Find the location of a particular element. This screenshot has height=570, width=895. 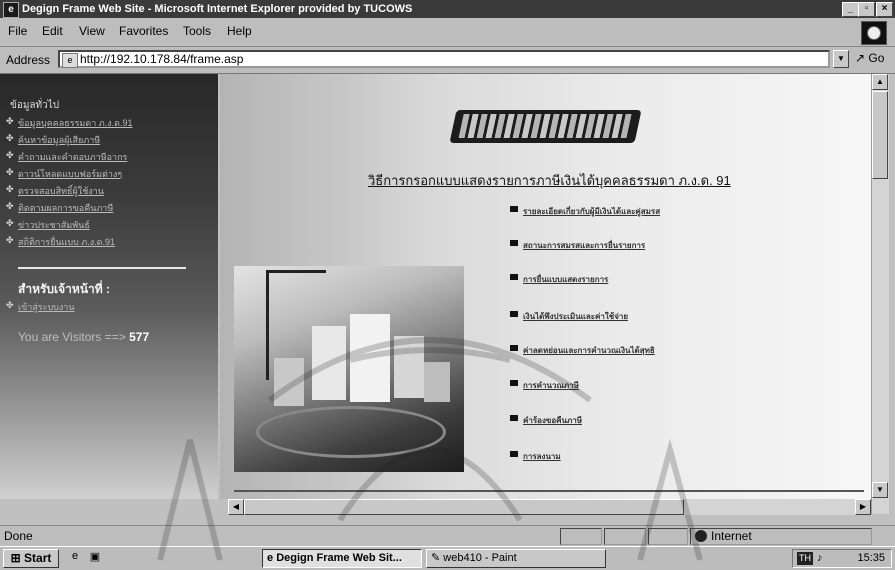

address-label: Address is located at coordinates (28, 60).